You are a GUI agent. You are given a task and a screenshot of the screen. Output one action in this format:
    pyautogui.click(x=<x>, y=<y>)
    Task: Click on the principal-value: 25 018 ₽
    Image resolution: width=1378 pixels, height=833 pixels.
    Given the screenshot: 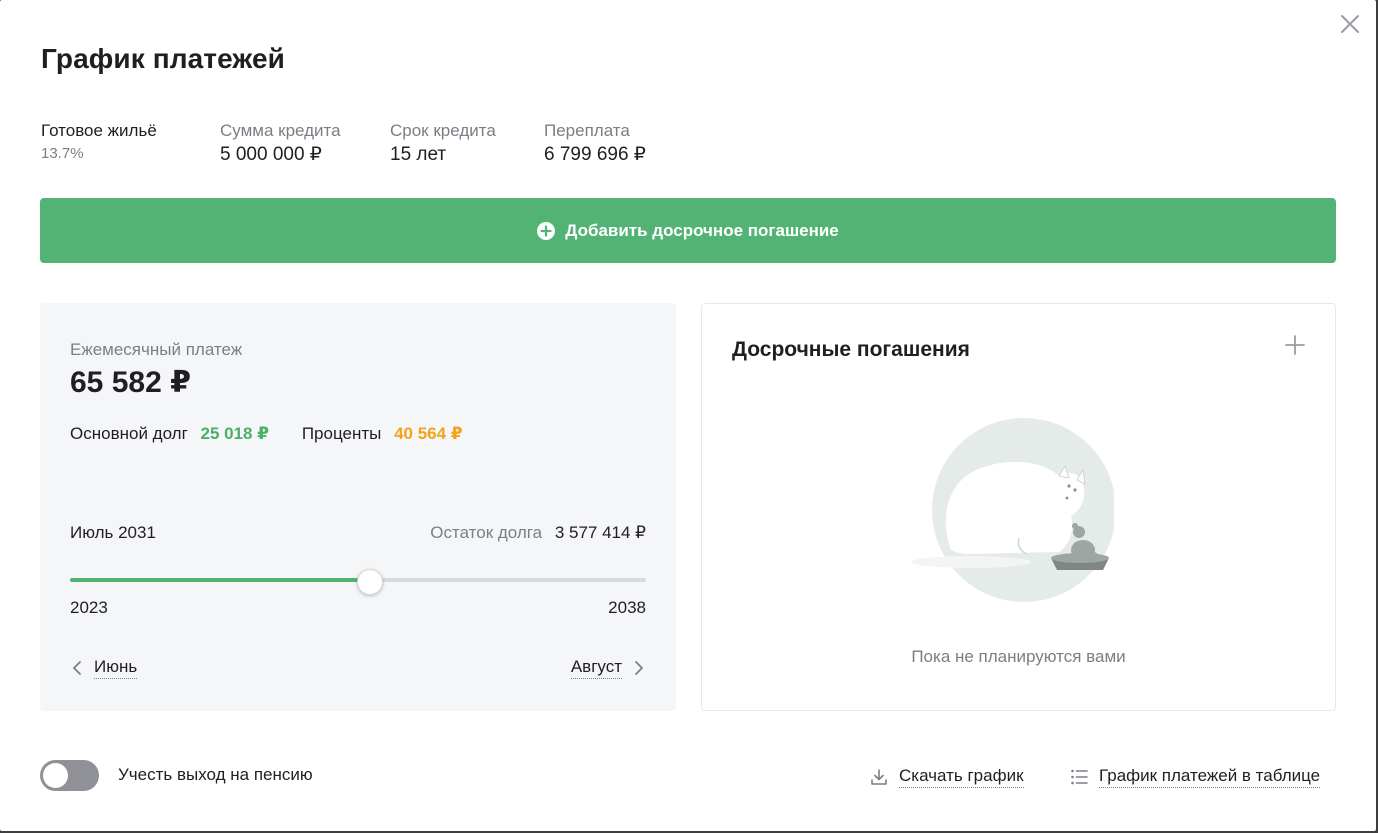 What is the action you would take?
    pyautogui.click(x=235, y=433)
    